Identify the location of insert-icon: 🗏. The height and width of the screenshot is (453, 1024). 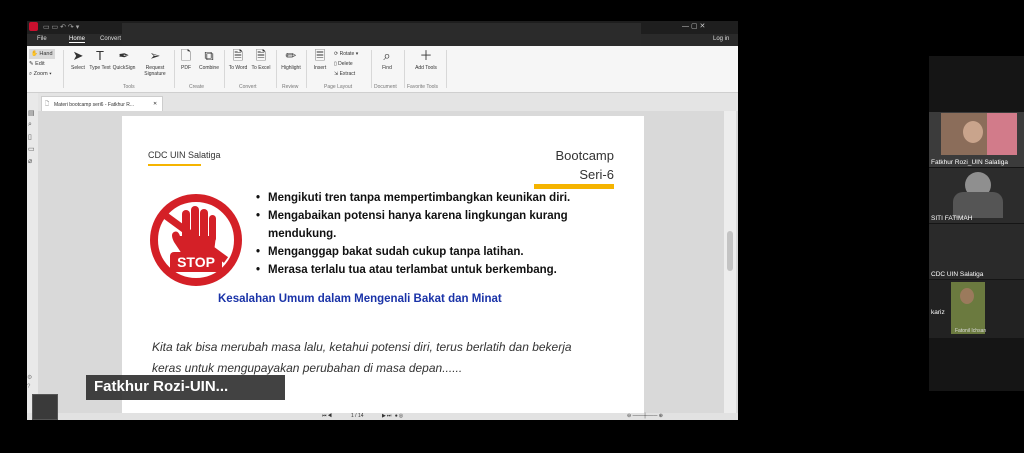
(320, 55).